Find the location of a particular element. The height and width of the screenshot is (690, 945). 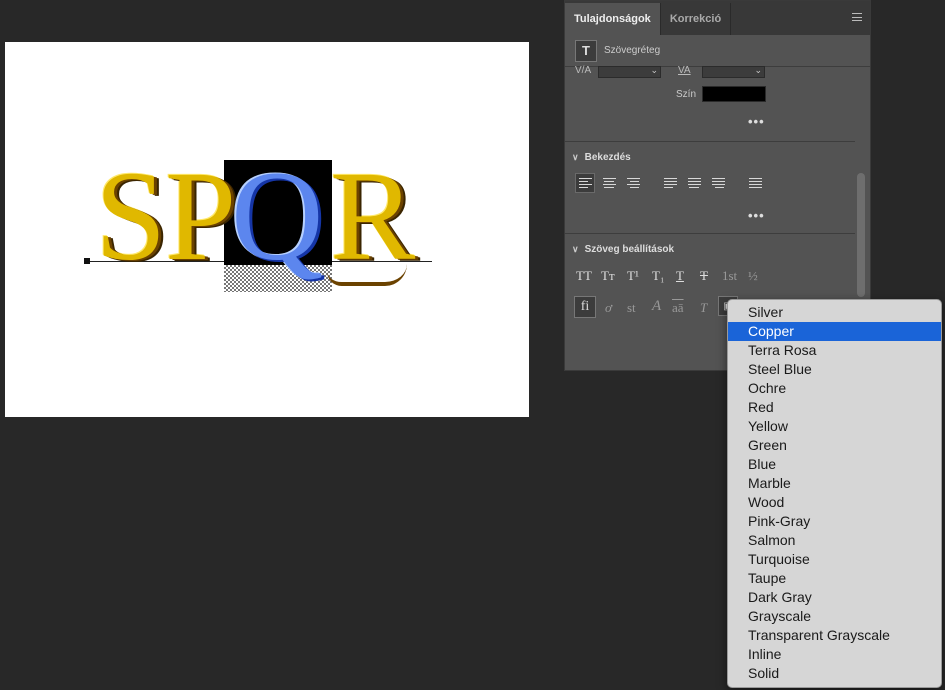

letter-q: Q is located at coordinates (277, 216).